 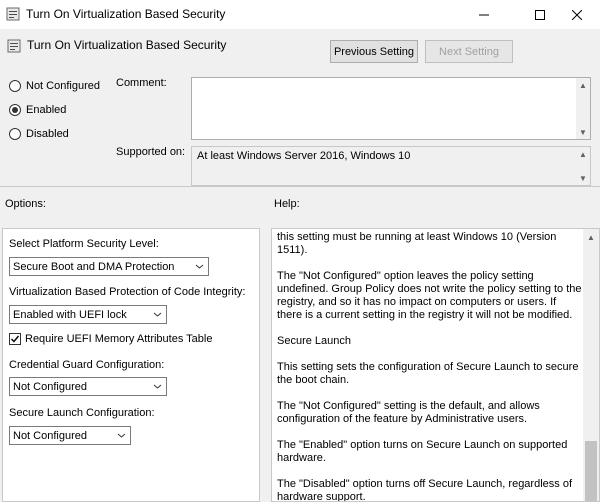 What do you see at coordinates (151, 152) in the screenshot?
I see `supported-on-label: Supported on:` at bounding box center [151, 152].